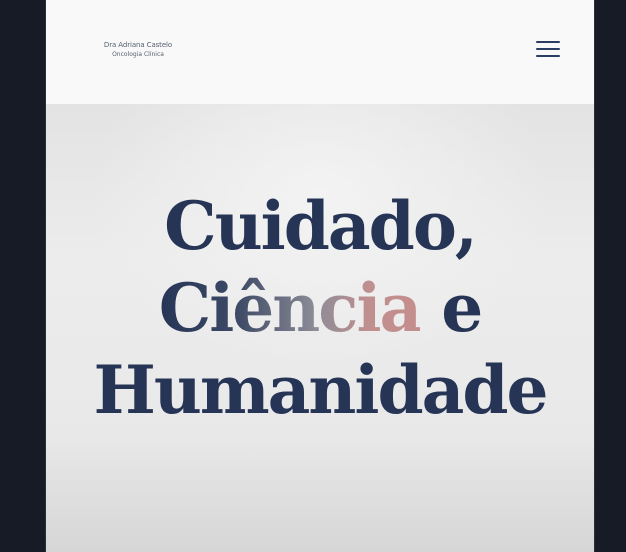 Image resolution: width=626 pixels, height=552 pixels. Describe the element at coordinates (138, 45) in the screenshot. I see `logo-name: Dra Adriana Castelo` at that location.